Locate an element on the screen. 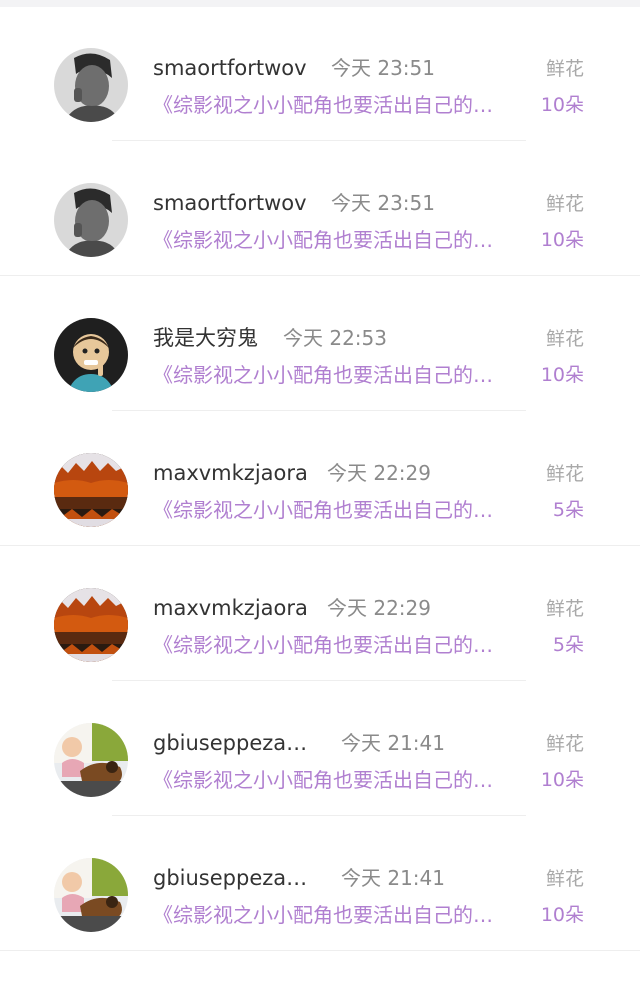 This screenshot has width=640, height=987. username: 我是大穷鬼 is located at coordinates (205, 338).